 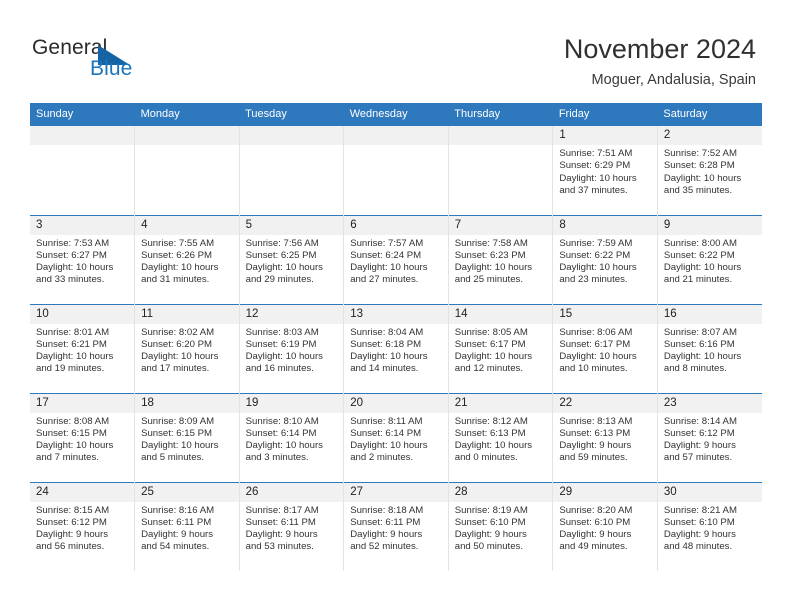 I want to click on sunrise-text: Sunrise: 8:06 AM, so click(x=596, y=332).